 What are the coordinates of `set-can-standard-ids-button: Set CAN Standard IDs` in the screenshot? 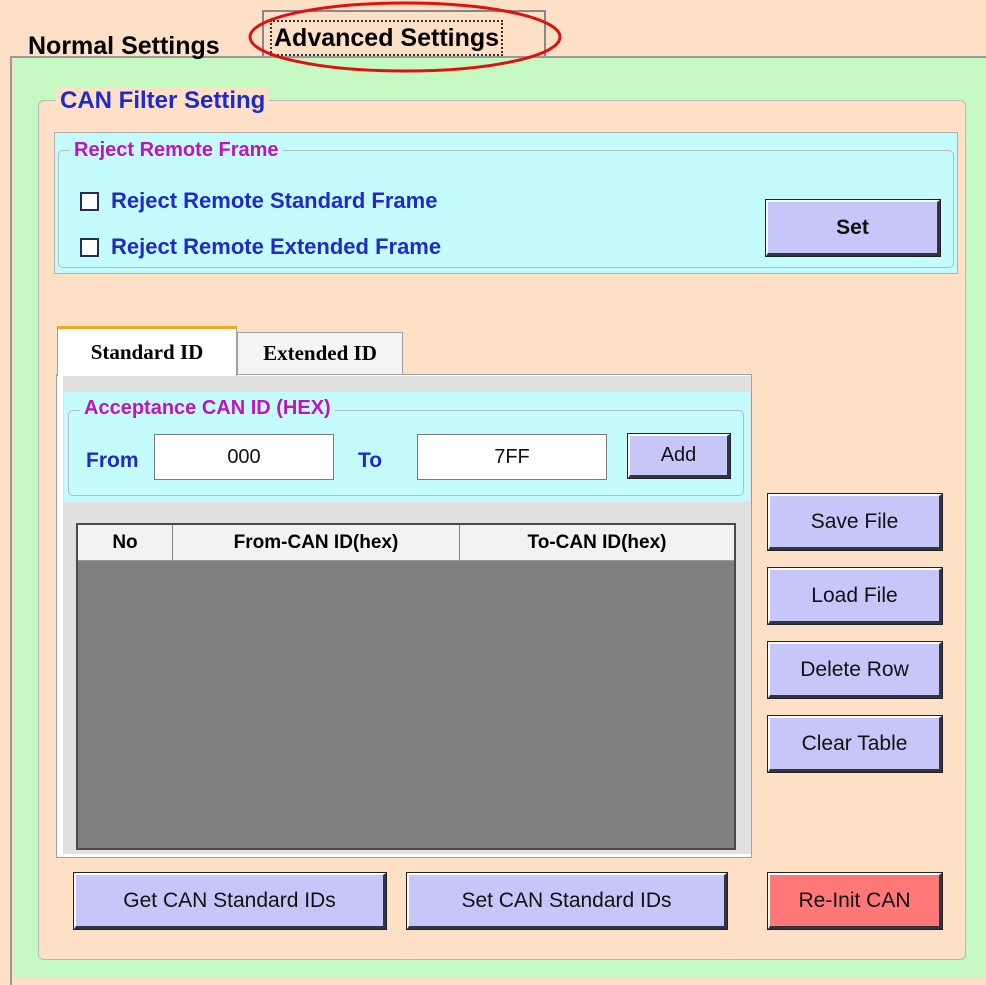 It's located at (567, 901).